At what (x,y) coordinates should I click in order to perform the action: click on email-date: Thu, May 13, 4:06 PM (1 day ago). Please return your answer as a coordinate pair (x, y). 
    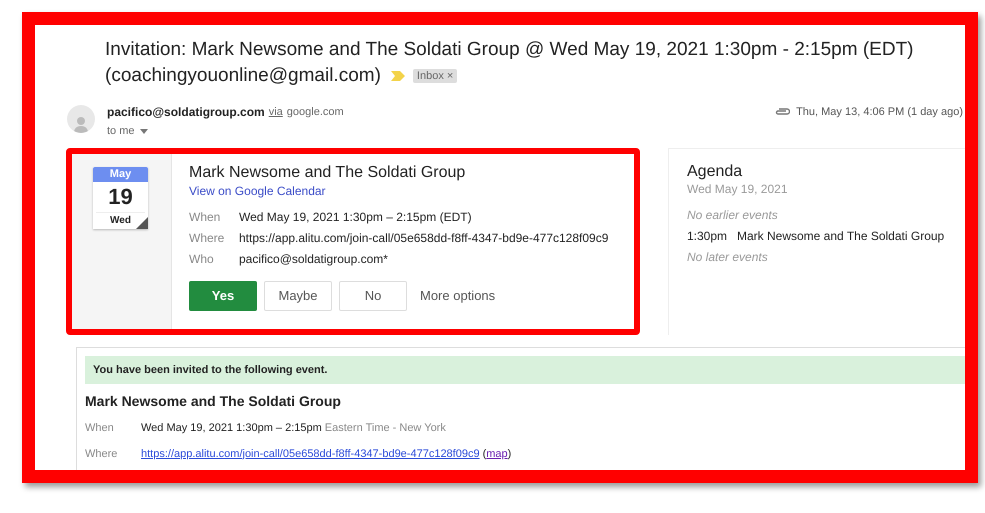
    Looking at the image, I should click on (879, 112).